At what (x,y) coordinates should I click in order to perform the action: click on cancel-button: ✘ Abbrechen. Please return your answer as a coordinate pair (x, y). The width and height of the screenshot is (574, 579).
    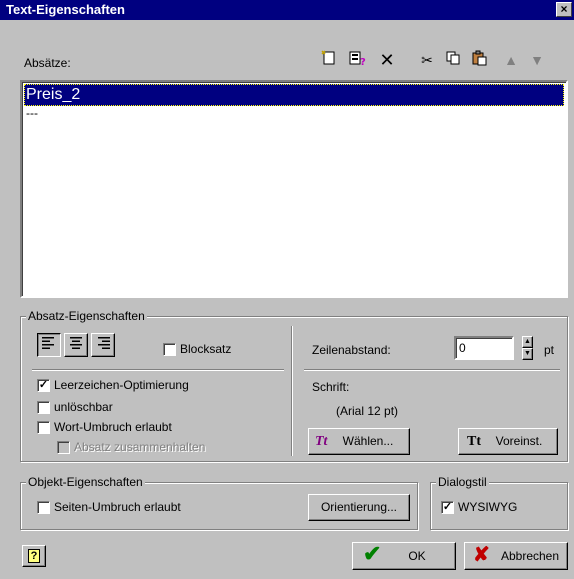
    Looking at the image, I should click on (516, 556).